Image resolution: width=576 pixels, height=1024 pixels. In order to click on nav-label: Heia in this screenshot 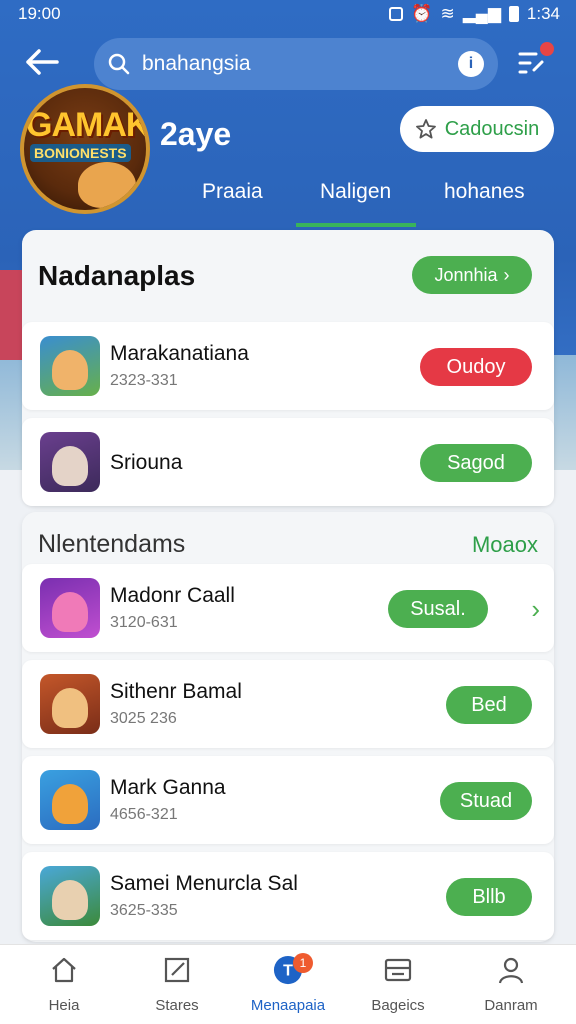, I will do `click(64, 1005)`.